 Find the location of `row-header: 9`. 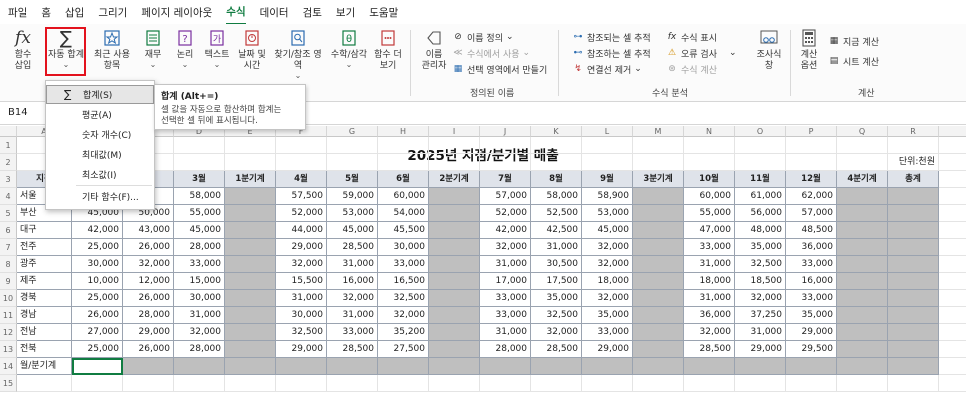

row-header: 9 is located at coordinates (8, 281).